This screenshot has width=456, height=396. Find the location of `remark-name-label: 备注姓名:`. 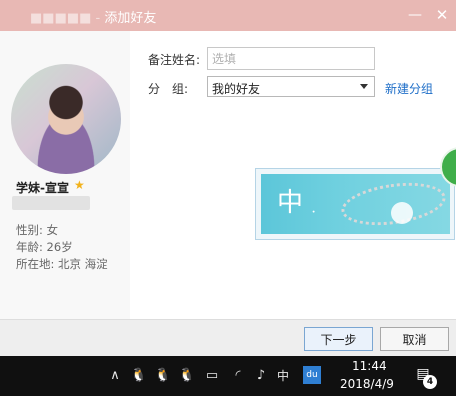

remark-name-label: 备注姓名: is located at coordinates (174, 60).